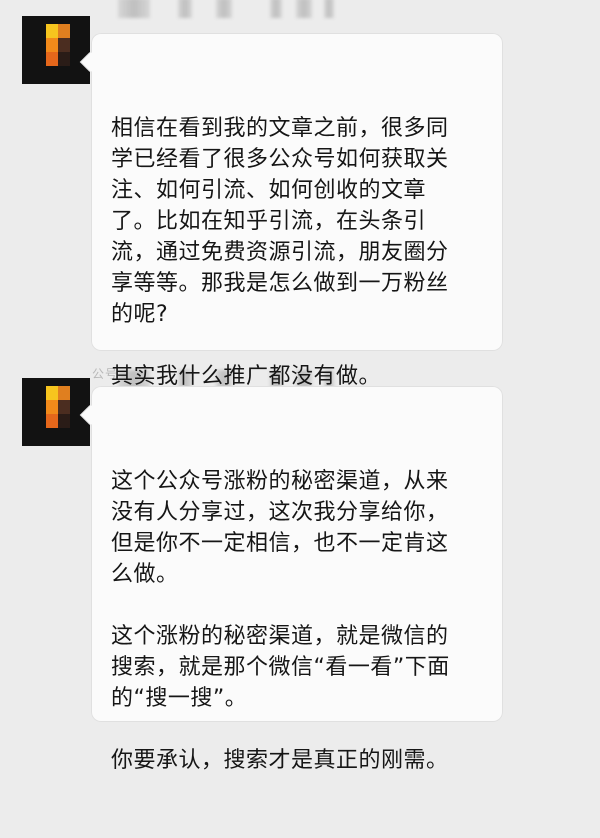  Describe the element at coordinates (222, 10) in the screenshot. I see `sender-name-blurred` at that location.